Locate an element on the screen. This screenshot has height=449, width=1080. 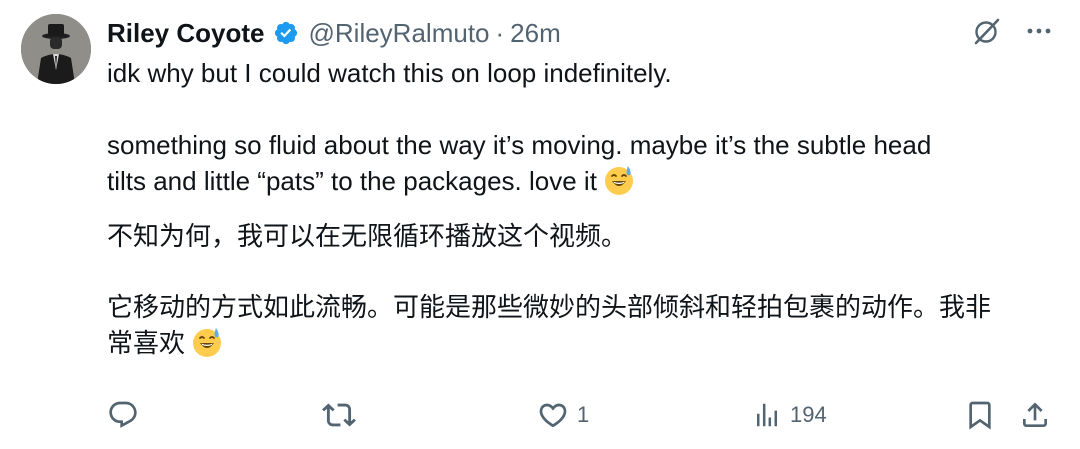
grok-icon is located at coordinates (987, 31).